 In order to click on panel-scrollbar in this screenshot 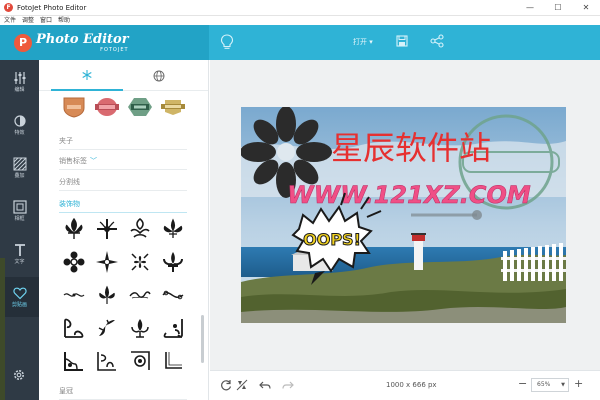, I will do `click(202, 339)`.